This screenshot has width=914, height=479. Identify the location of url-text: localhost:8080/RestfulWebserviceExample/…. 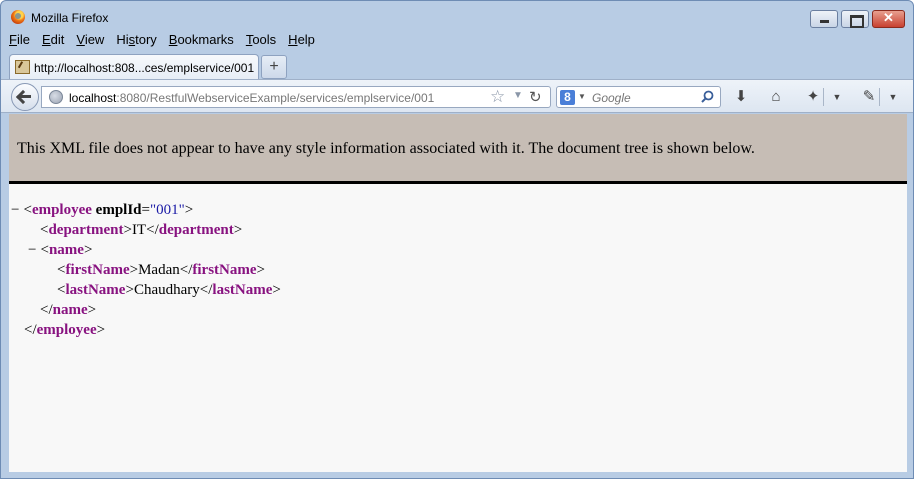
(252, 98).